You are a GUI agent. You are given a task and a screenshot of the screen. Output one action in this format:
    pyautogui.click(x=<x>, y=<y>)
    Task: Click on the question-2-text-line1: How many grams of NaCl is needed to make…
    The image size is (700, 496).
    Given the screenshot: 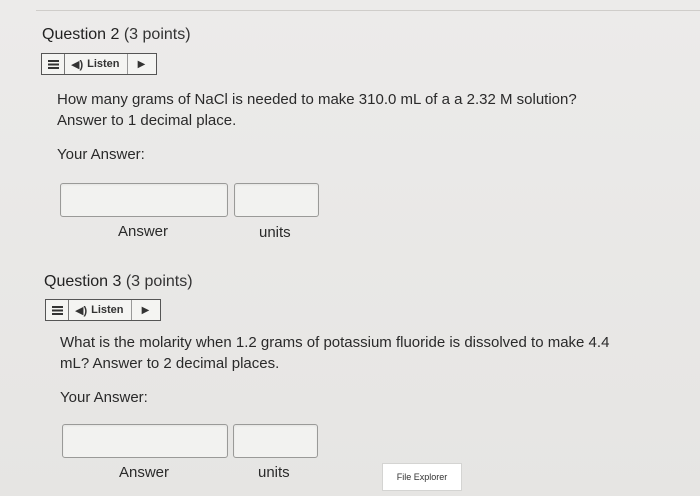 What is the action you would take?
    pyautogui.click(x=317, y=99)
    